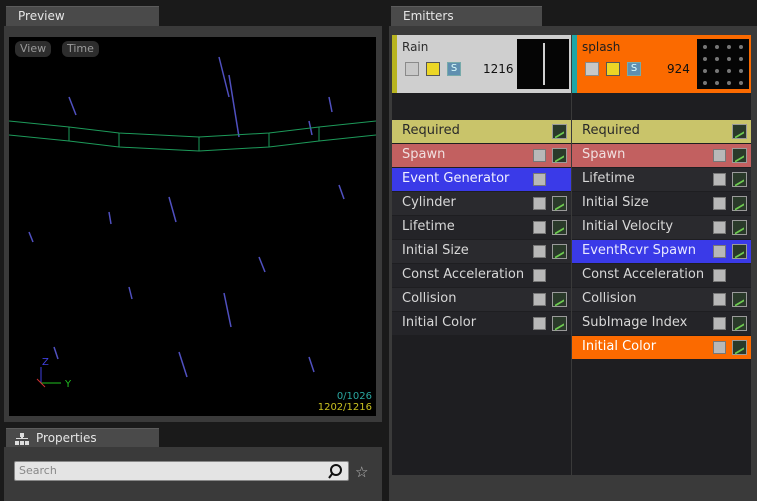  I want to click on particle-stat: 0/1026, so click(354, 396).